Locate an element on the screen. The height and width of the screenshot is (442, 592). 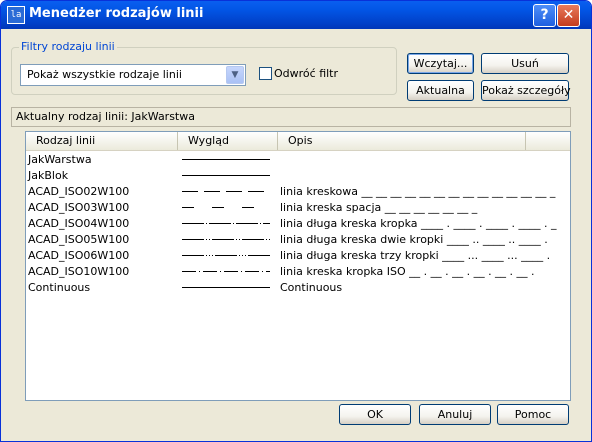
linetype-description: Continuous is located at coordinates (311, 287).